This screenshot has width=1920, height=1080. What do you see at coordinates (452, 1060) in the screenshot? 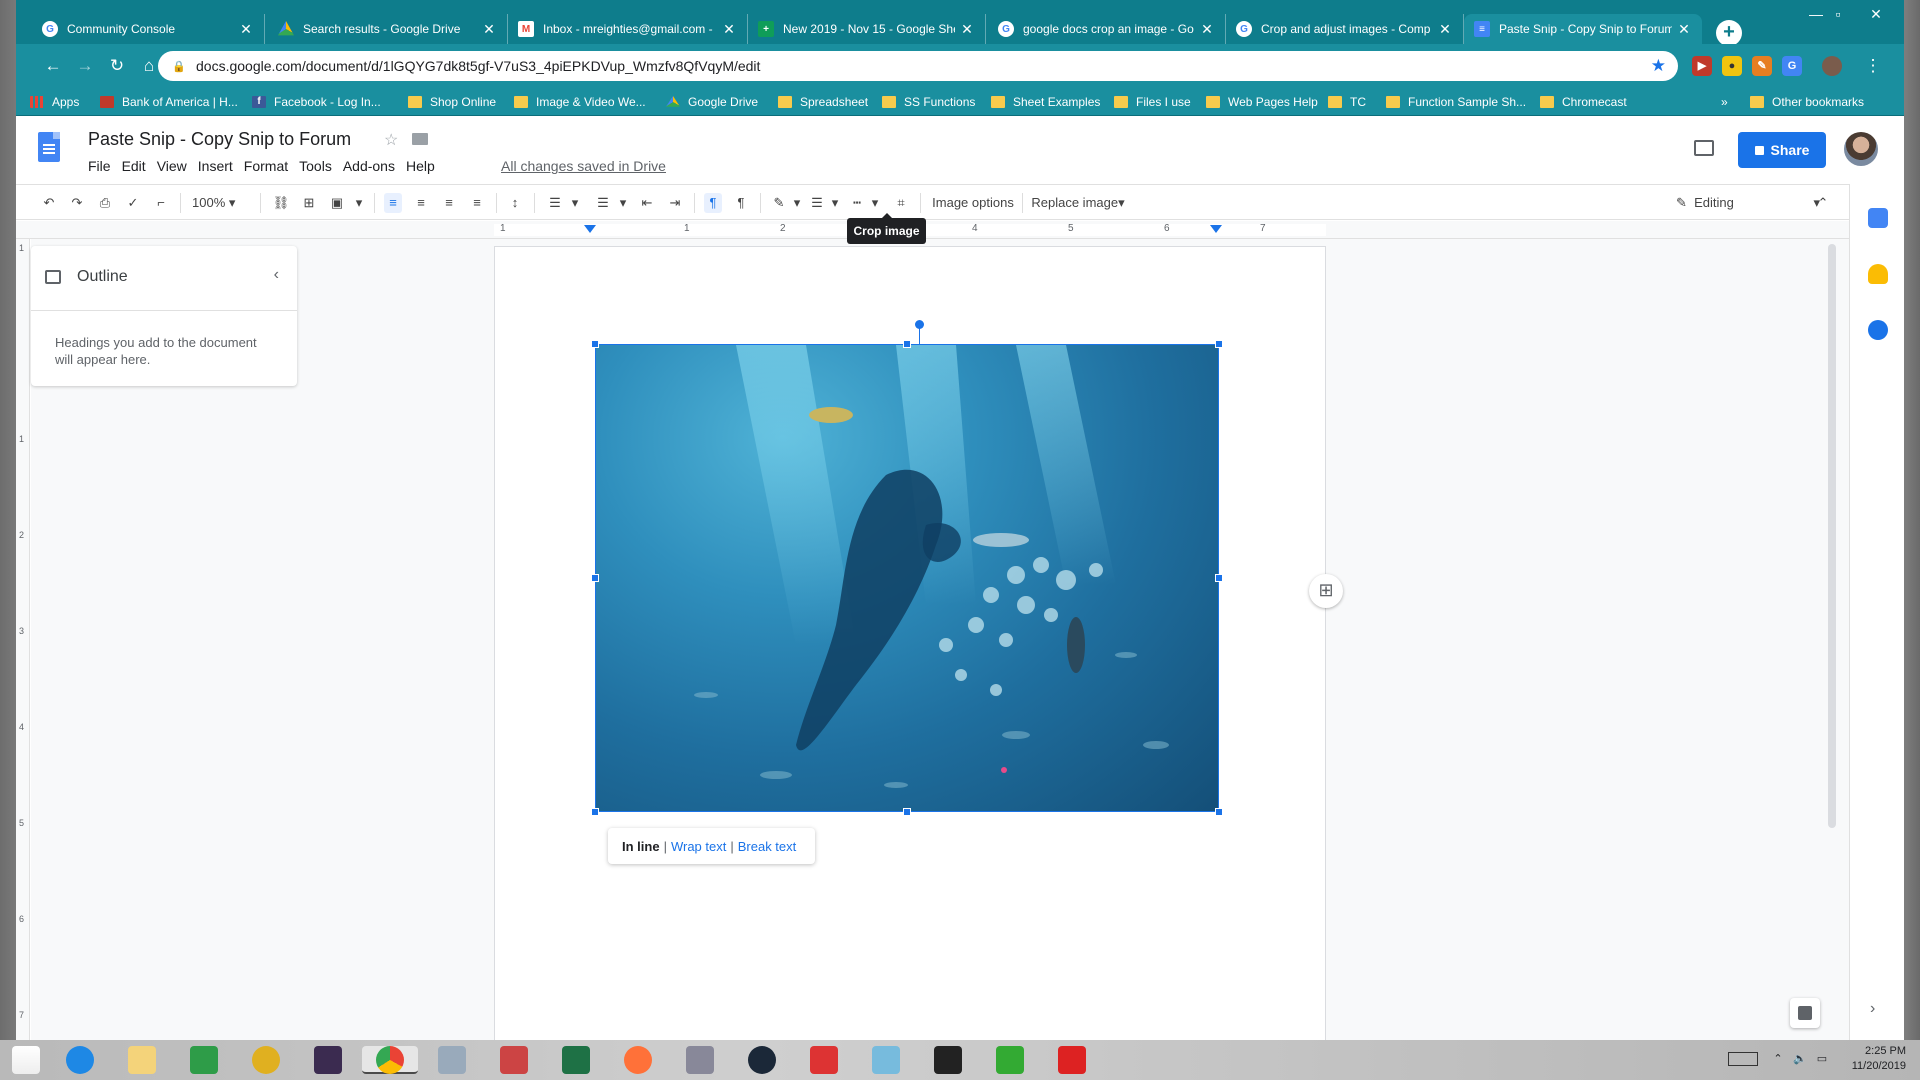
I see `paint-icon` at bounding box center [452, 1060].